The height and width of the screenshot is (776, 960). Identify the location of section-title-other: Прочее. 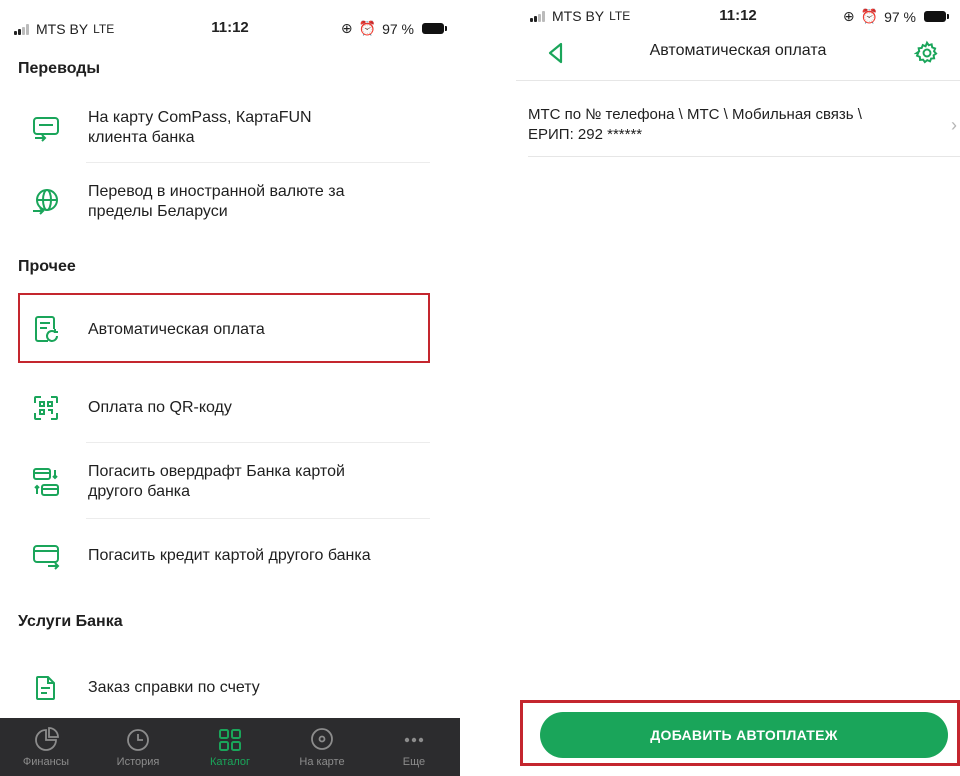
(47, 266).